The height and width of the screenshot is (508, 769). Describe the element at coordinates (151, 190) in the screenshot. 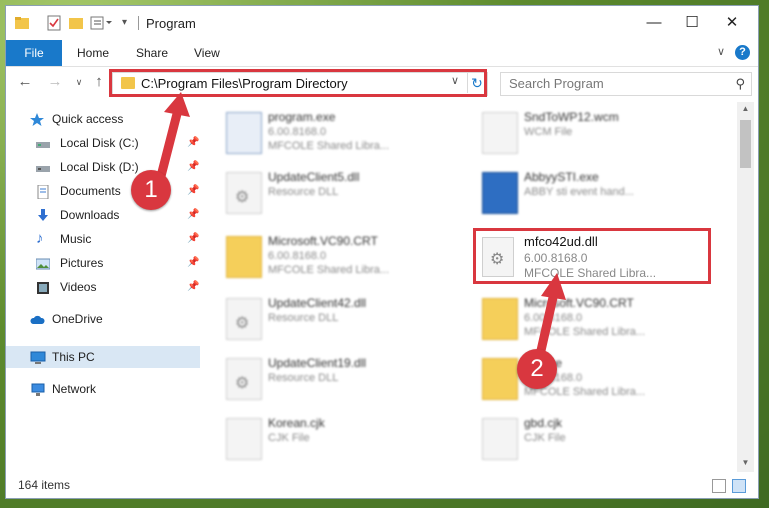

I see `callout-badge-1: 1` at that location.